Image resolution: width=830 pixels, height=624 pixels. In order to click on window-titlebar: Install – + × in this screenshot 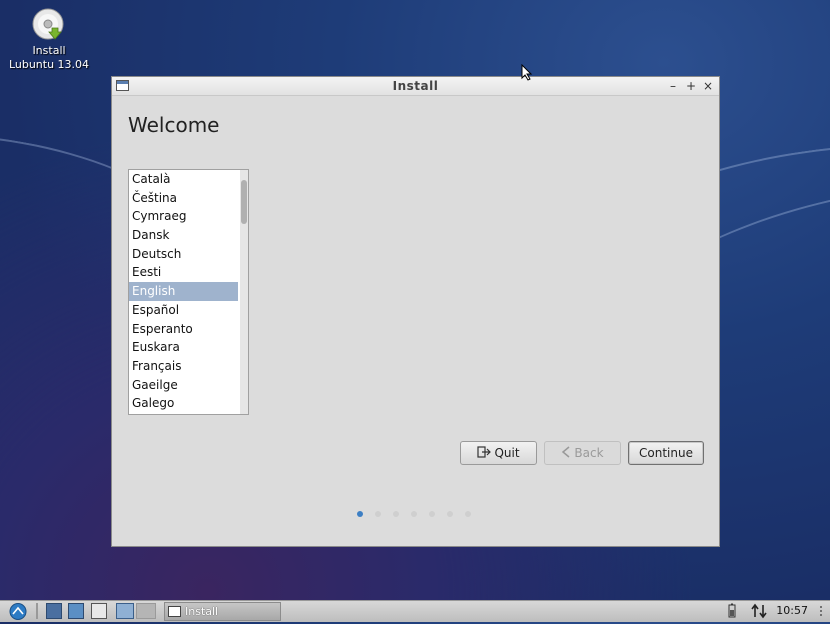, I will do `click(415, 86)`.